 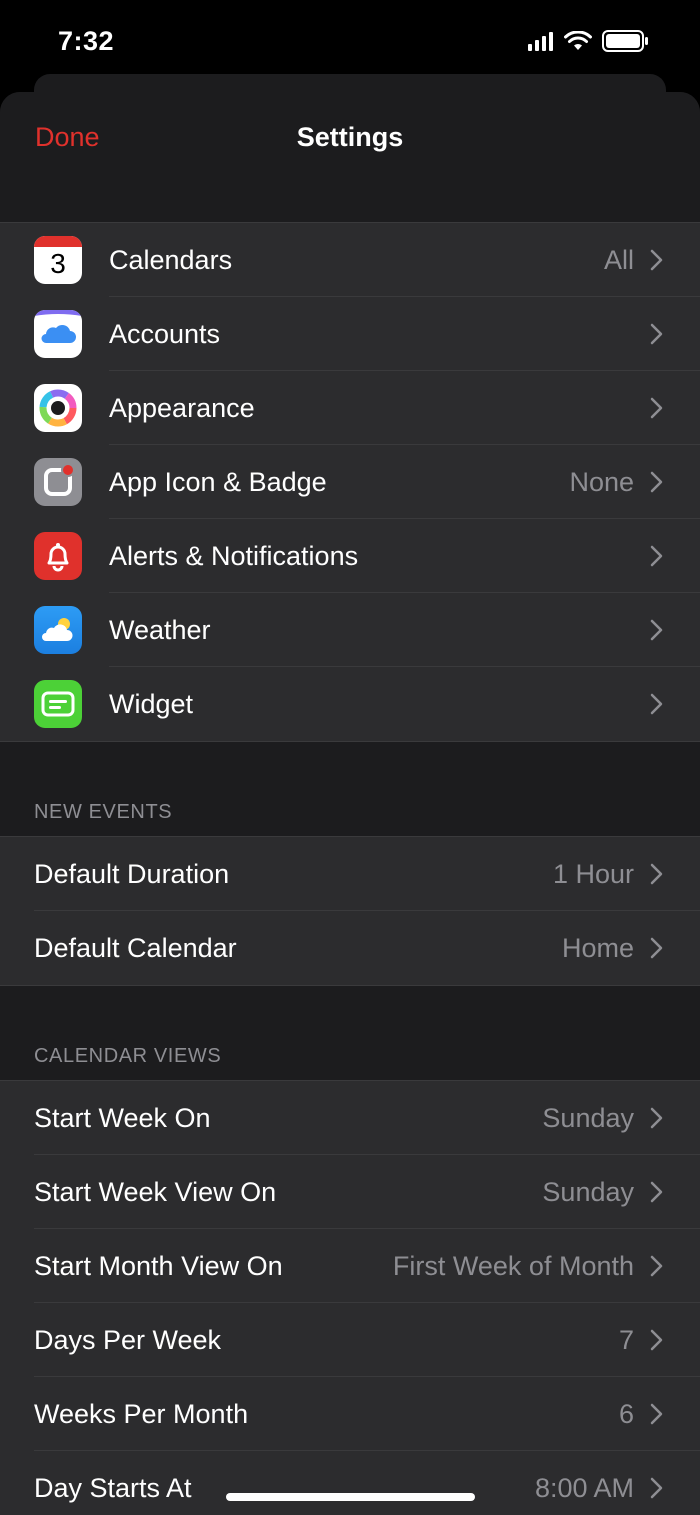 I want to click on section-header-label: NEW EVENTS, so click(x=103, y=812).